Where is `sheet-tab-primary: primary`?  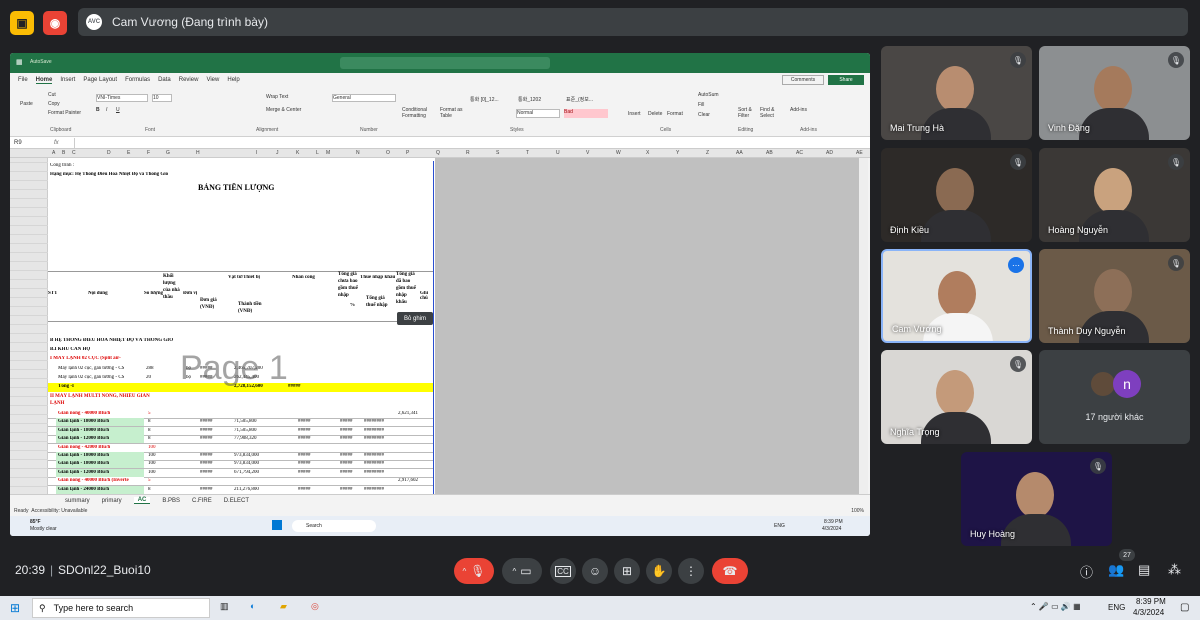
sheet-tab-primary: primary is located at coordinates (112, 501).